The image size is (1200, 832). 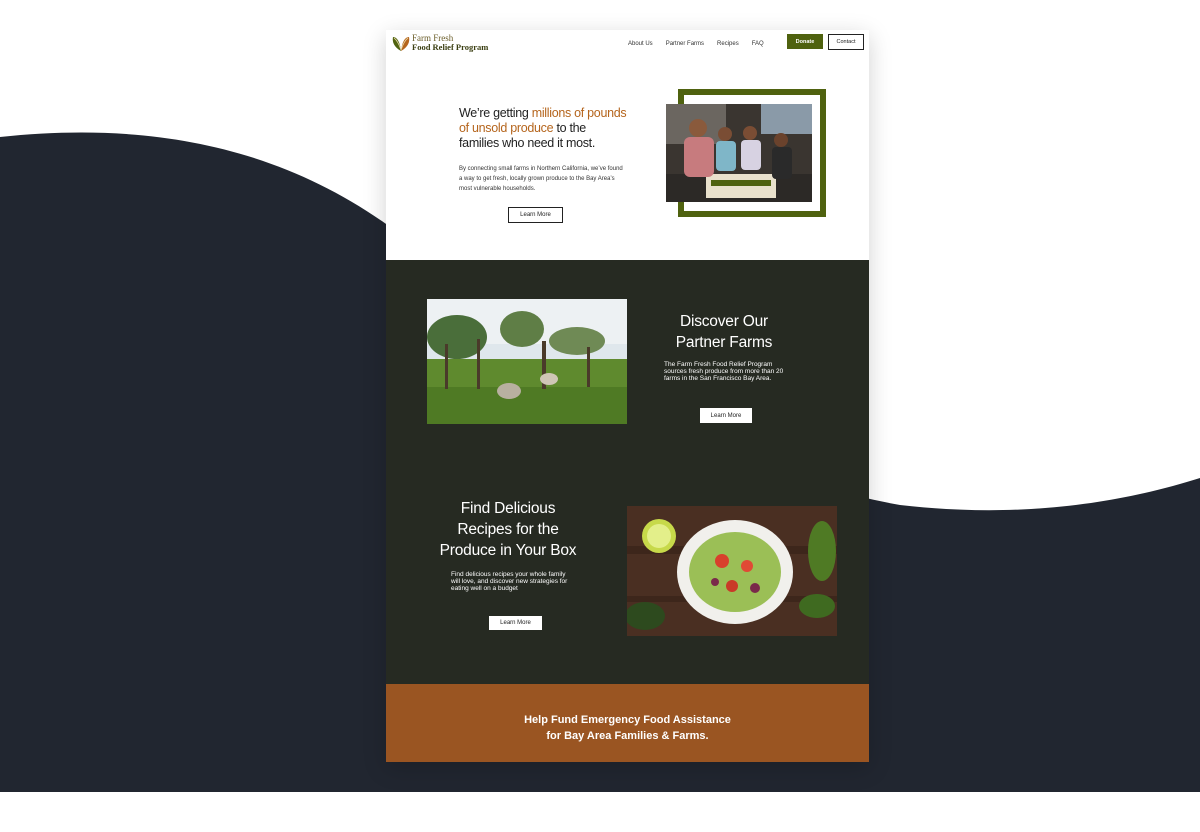 I want to click on family-photo, so click(x=739, y=153).